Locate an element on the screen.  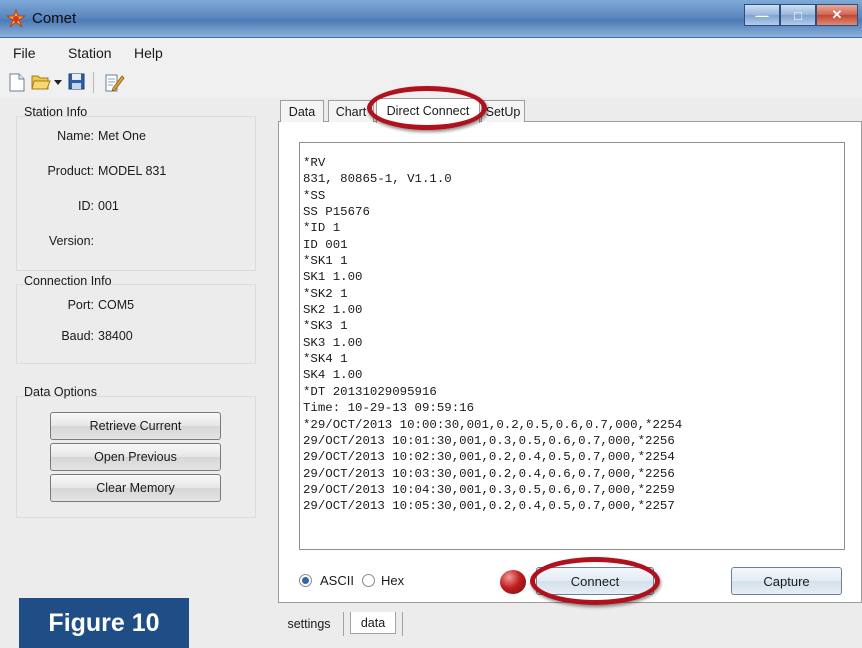
edit-icon is located at coordinates (115, 82).